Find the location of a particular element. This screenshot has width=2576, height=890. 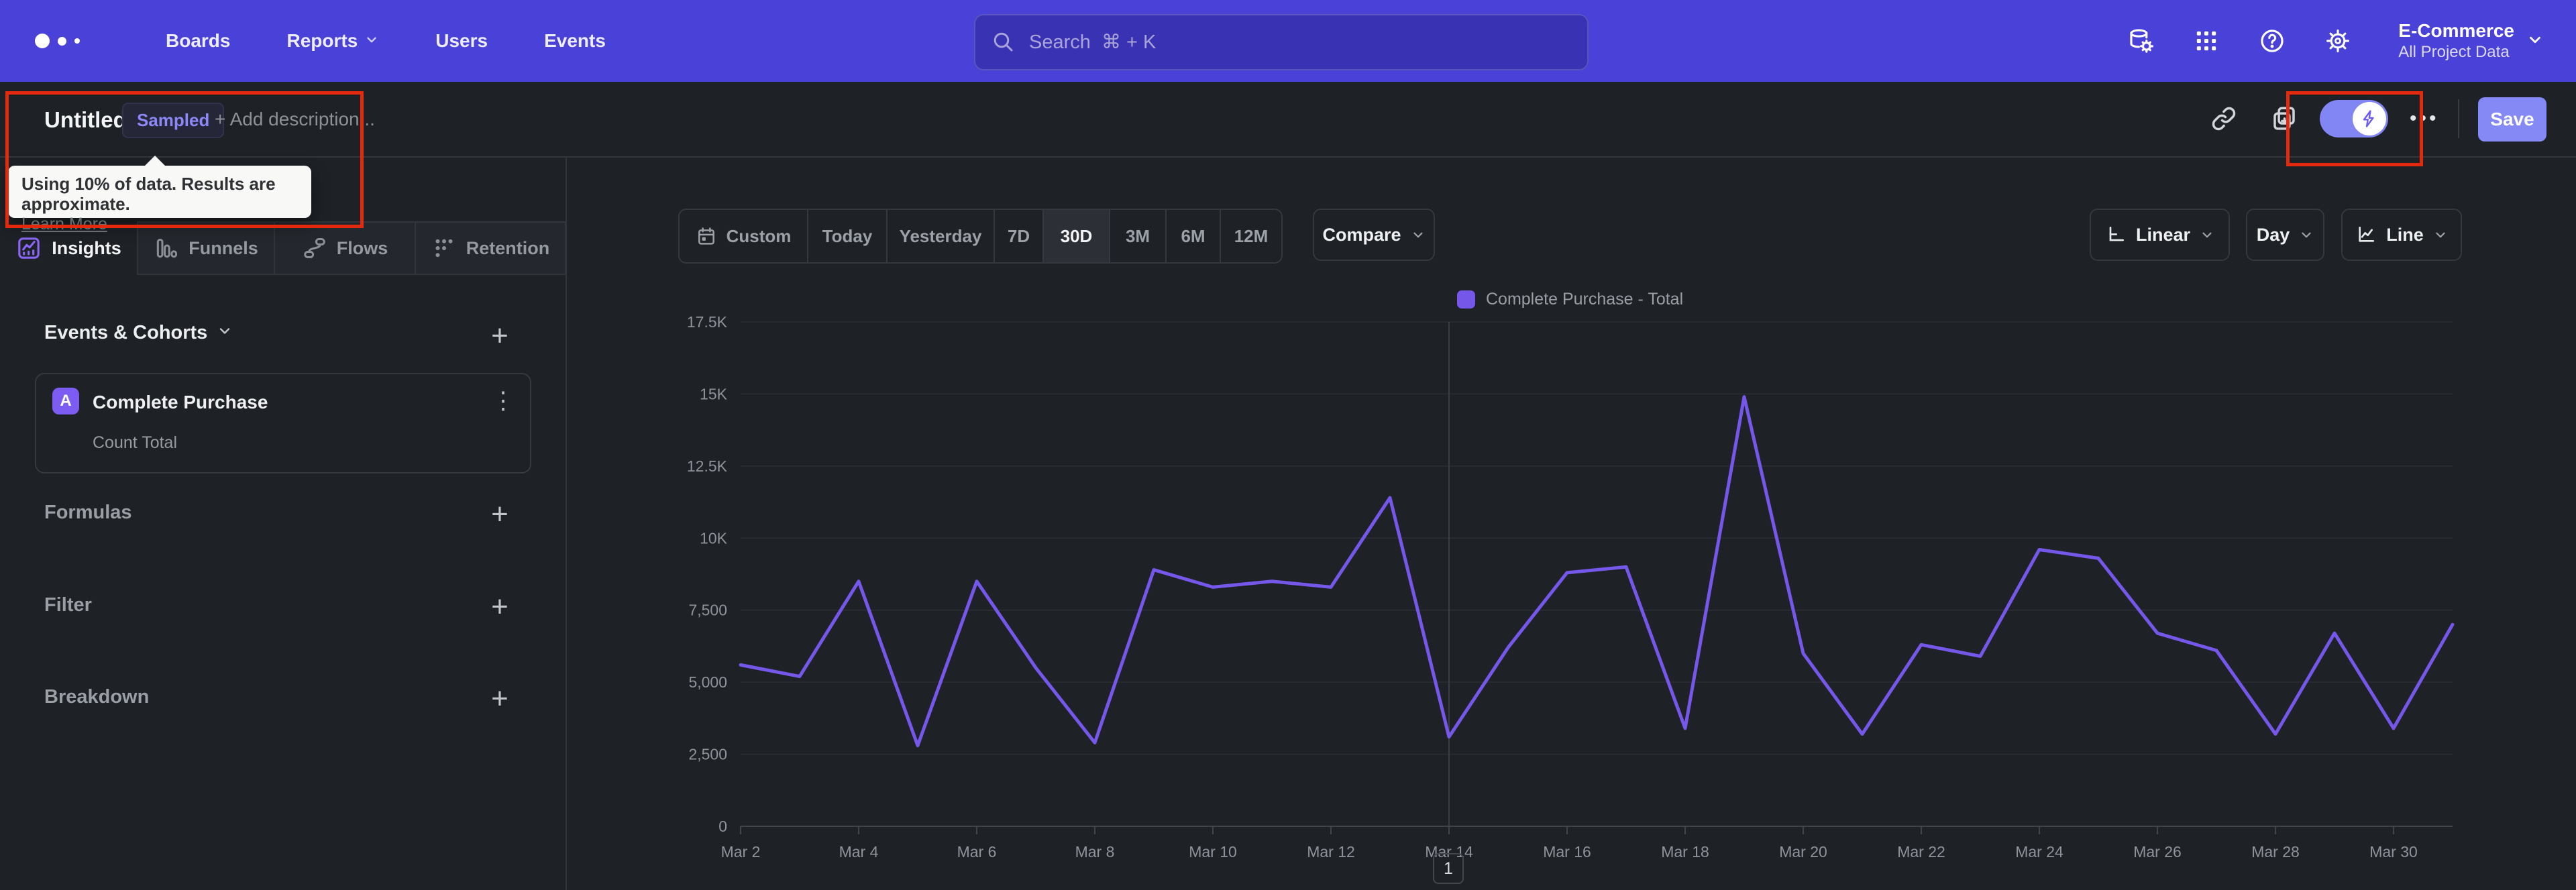

calendar-icon is located at coordinates (706, 236).